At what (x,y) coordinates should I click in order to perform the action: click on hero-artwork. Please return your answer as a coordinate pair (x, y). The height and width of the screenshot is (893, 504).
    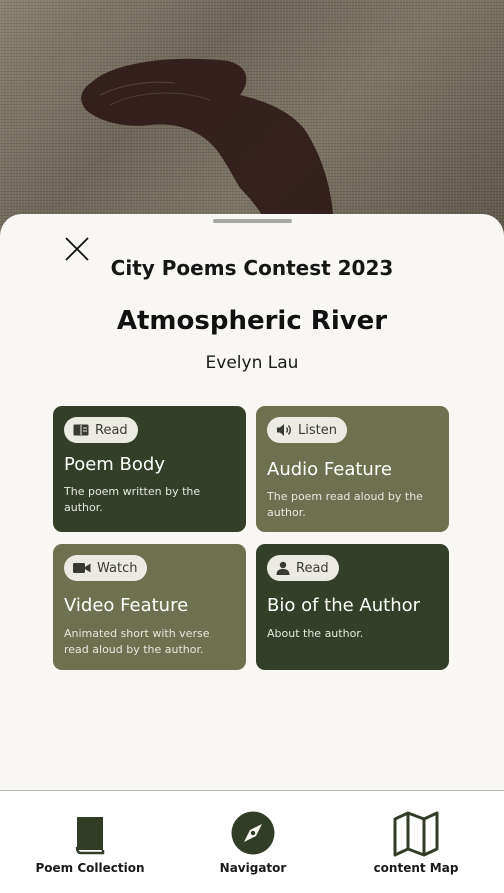
    Looking at the image, I should click on (208, 144).